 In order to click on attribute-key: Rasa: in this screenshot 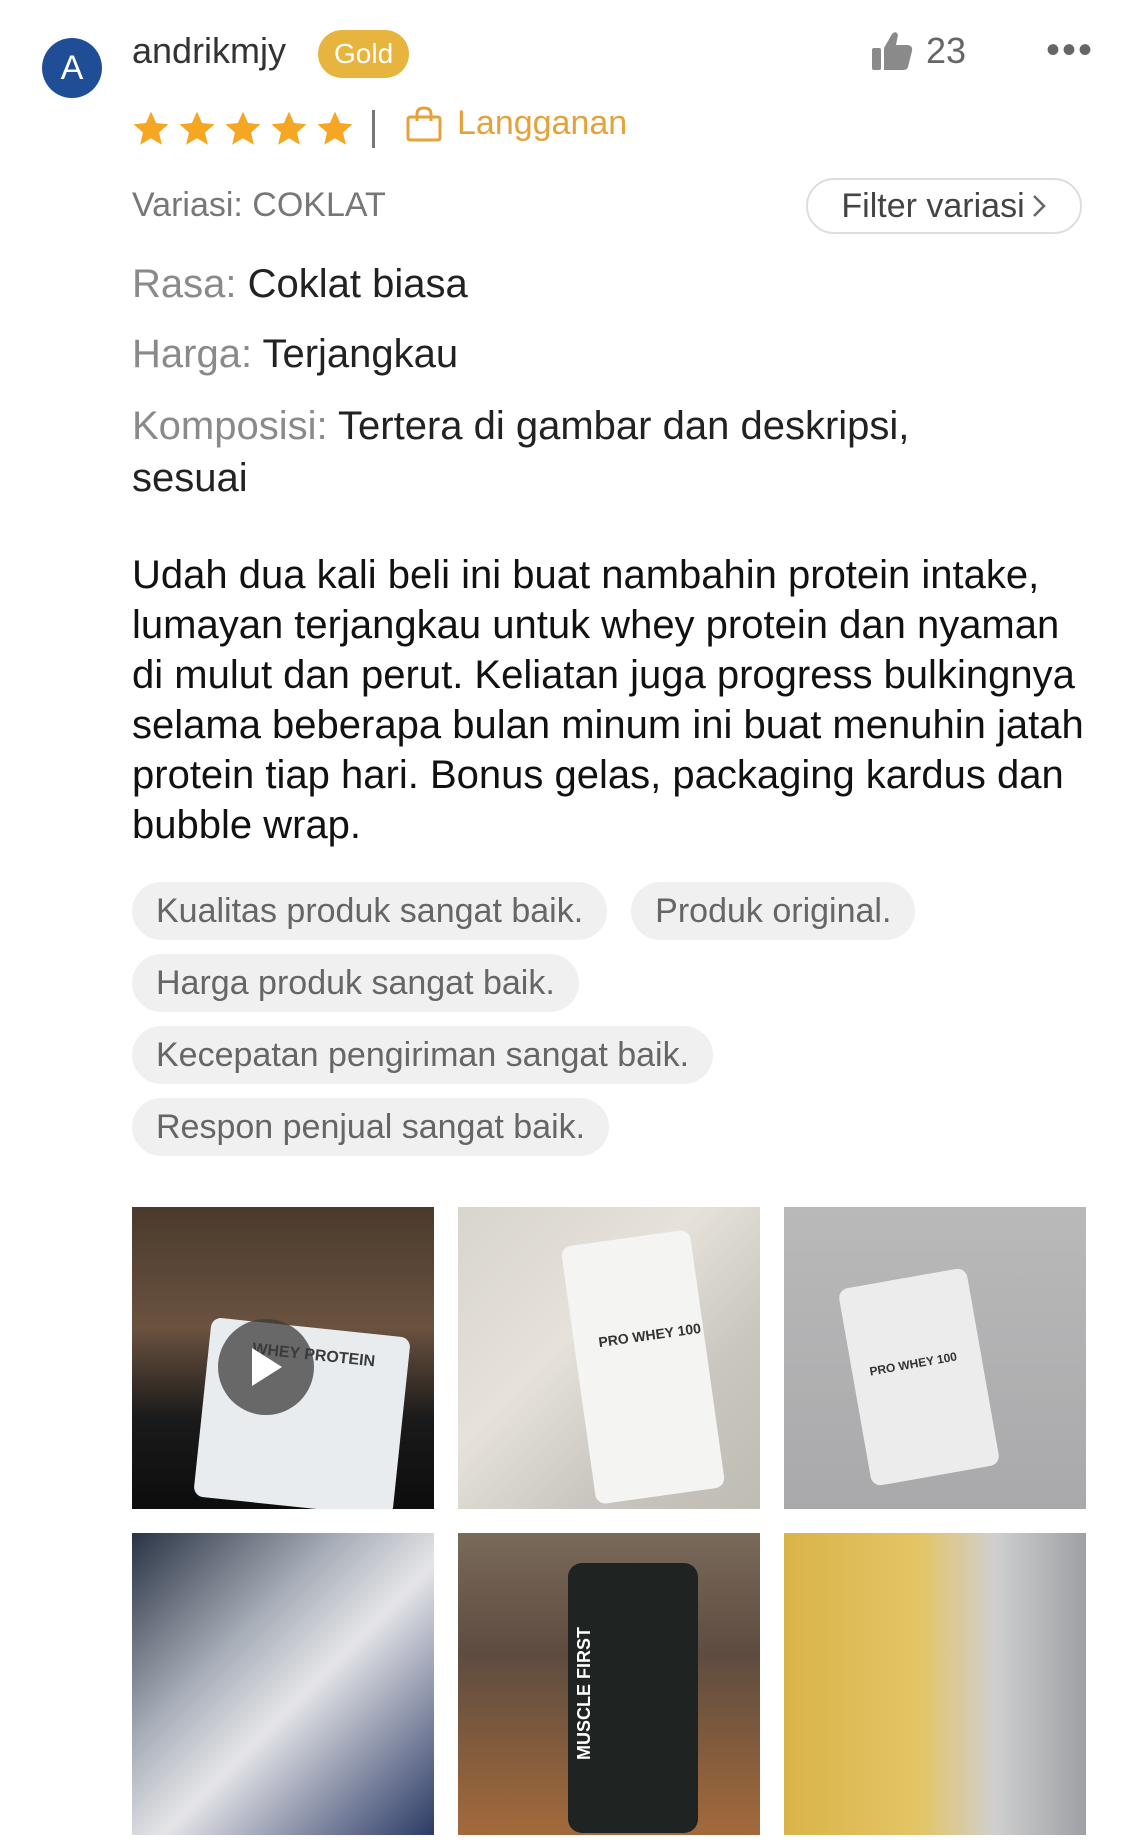, I will do `click(184, 284)`.